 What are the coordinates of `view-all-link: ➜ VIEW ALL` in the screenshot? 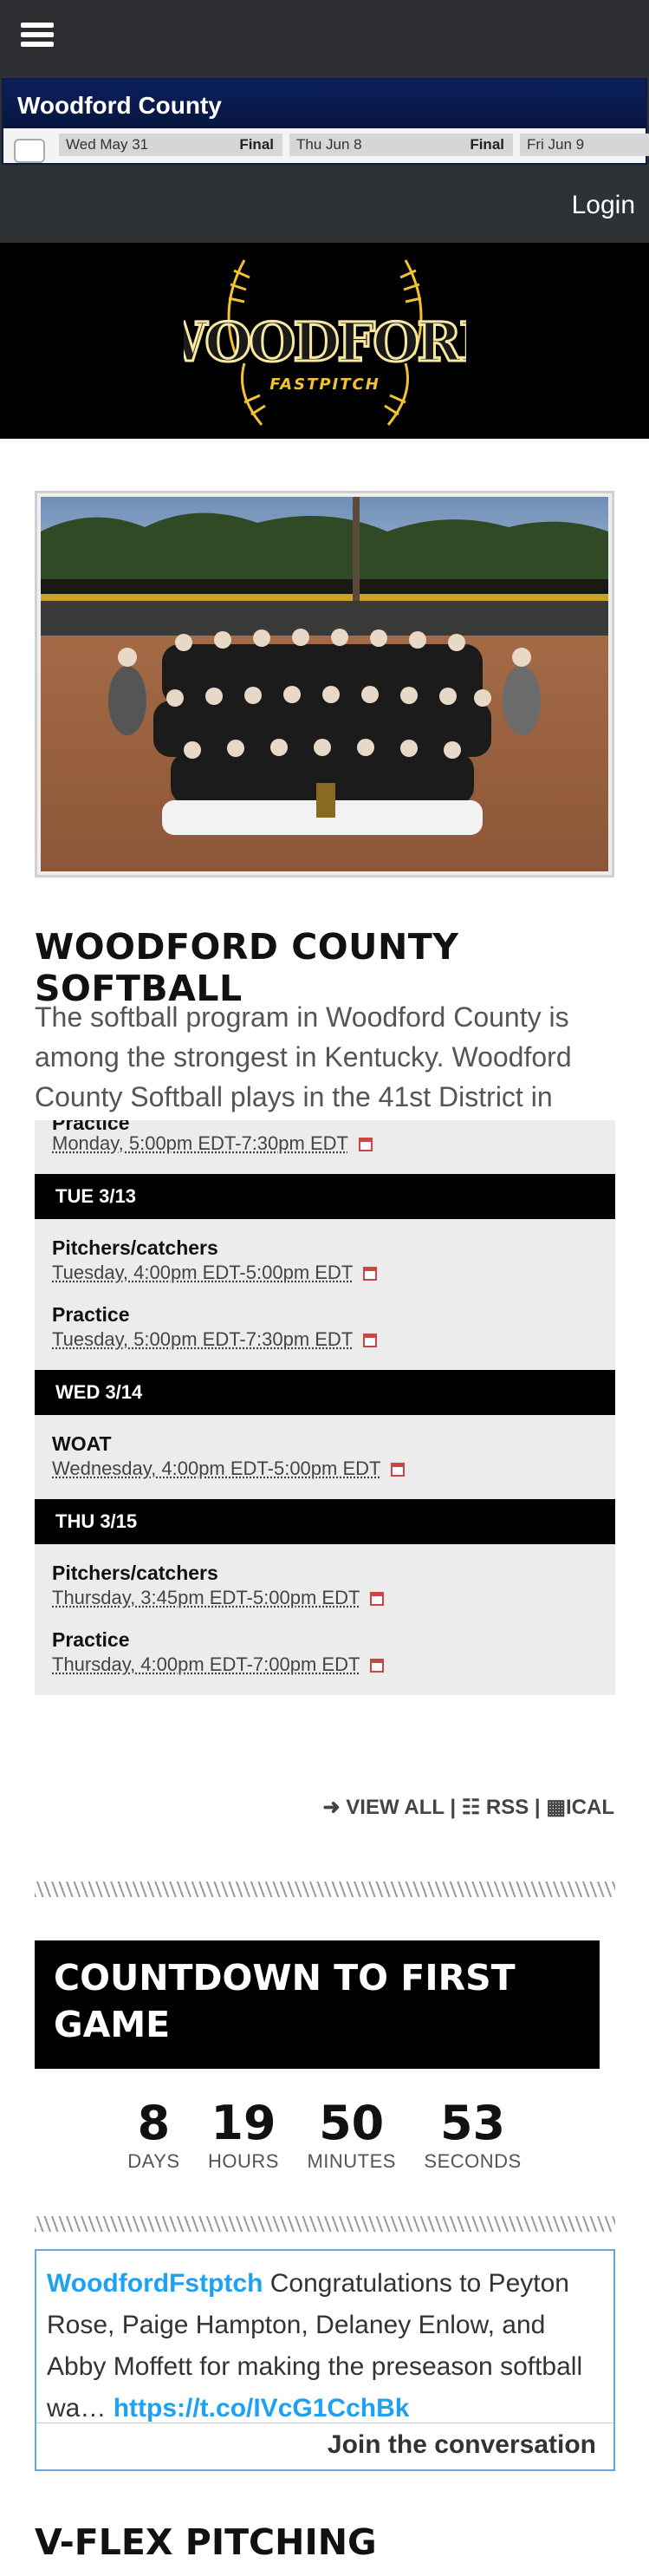 It's located at (384, 1808).